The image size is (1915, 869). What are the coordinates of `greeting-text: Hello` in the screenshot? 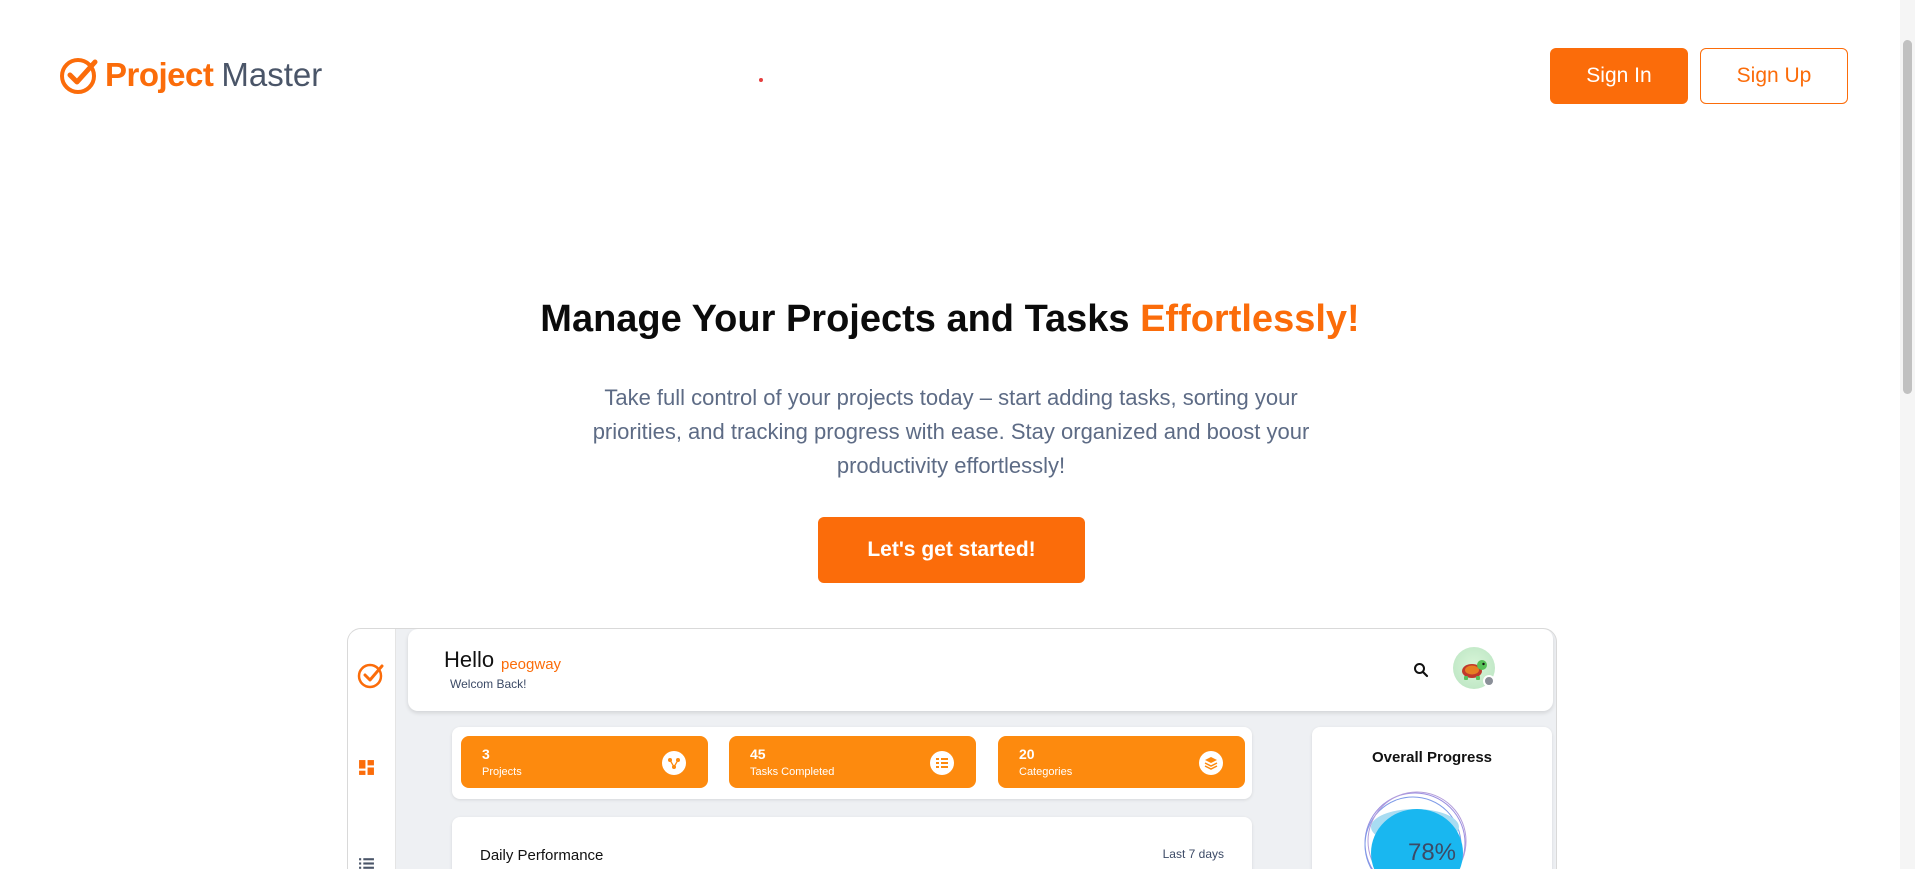 It's located at (469, 659).